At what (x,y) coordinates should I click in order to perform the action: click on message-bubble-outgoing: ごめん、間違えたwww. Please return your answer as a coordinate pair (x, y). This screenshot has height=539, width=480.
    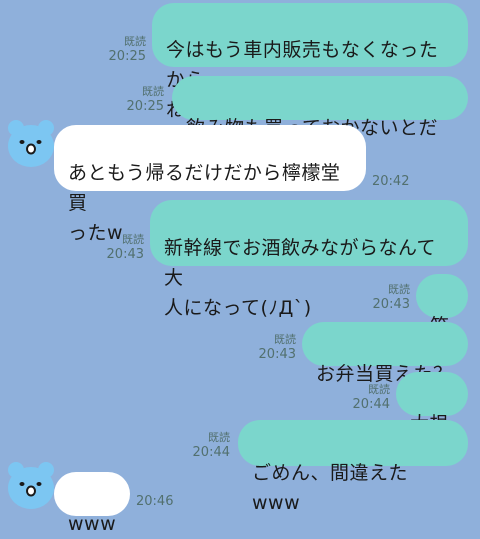
    Looking at the image, I should click on (353, 467).